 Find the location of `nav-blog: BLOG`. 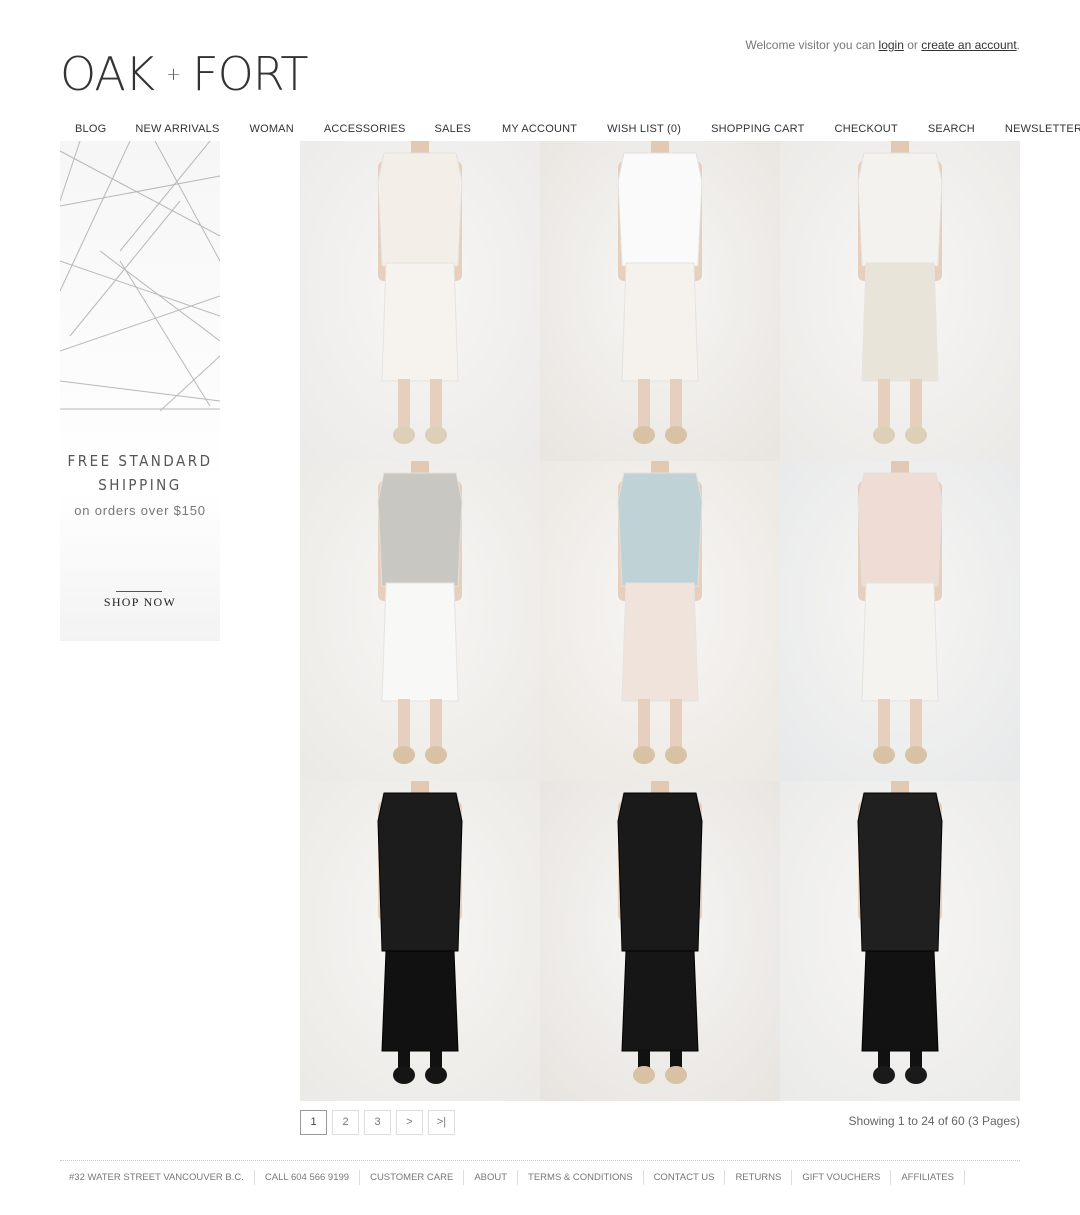

nav-blog: BLOG is located at coordinates (90, 129).